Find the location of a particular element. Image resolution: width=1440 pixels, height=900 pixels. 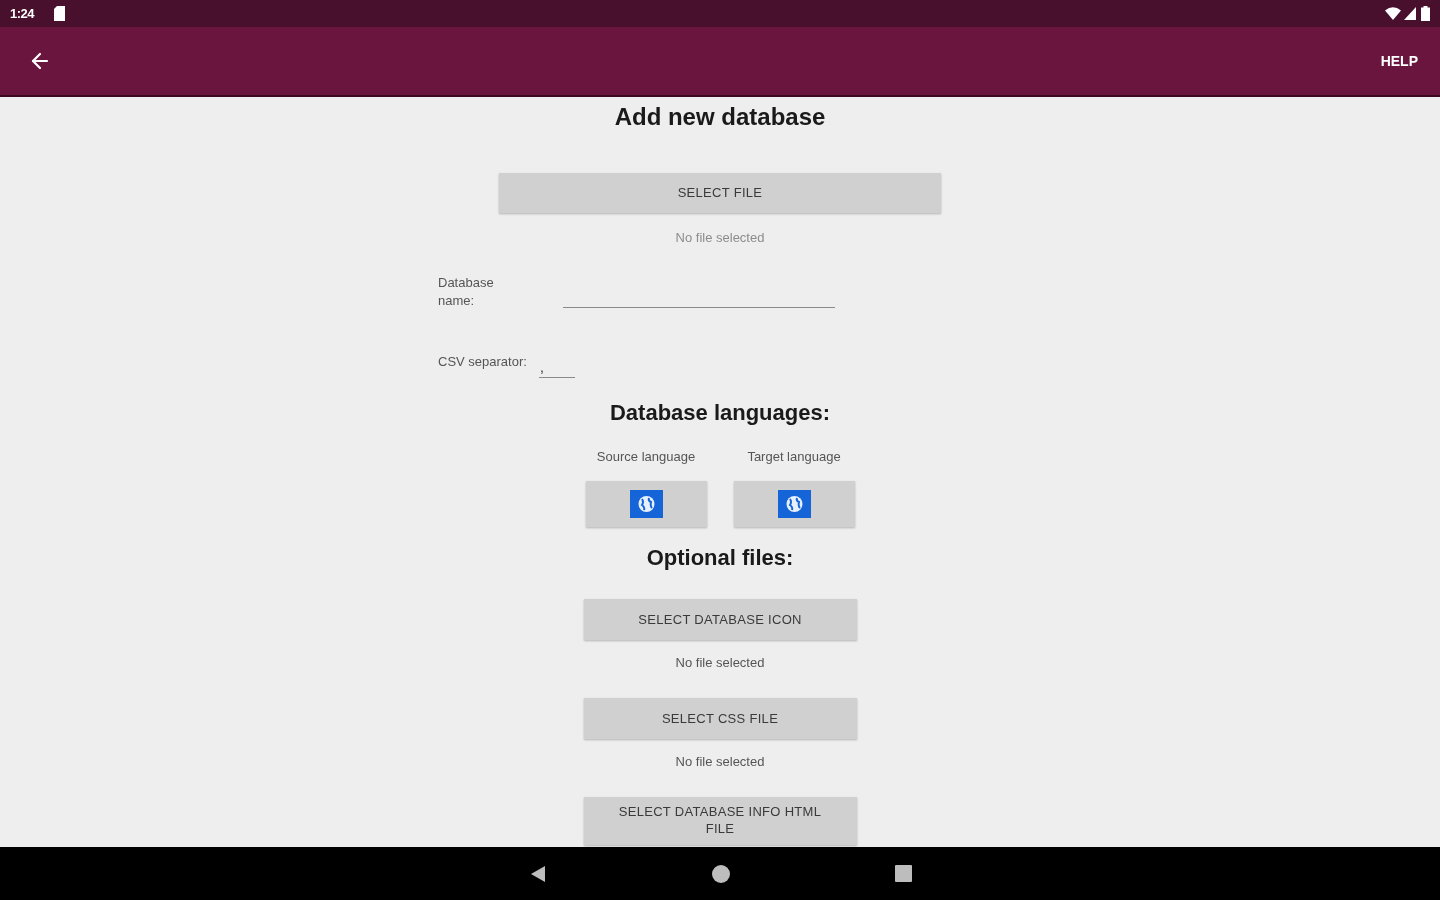

language-label: Target language is located at coordinates (794, 457).